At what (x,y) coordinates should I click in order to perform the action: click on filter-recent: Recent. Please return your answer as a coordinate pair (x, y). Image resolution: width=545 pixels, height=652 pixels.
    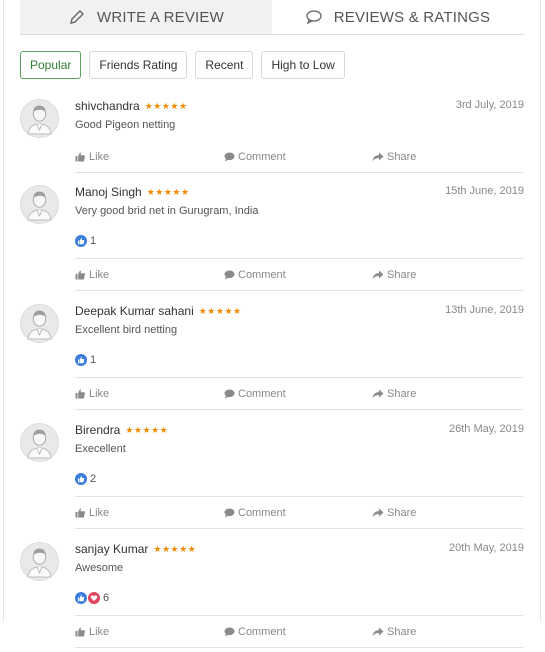
    Looking at the image, I should click on (224, 65).